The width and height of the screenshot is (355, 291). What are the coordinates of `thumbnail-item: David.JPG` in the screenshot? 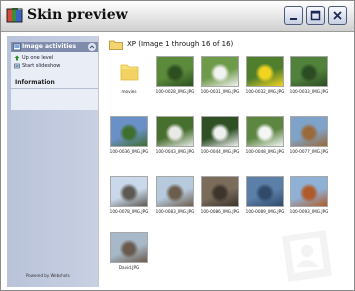 It's located at (129, 254).